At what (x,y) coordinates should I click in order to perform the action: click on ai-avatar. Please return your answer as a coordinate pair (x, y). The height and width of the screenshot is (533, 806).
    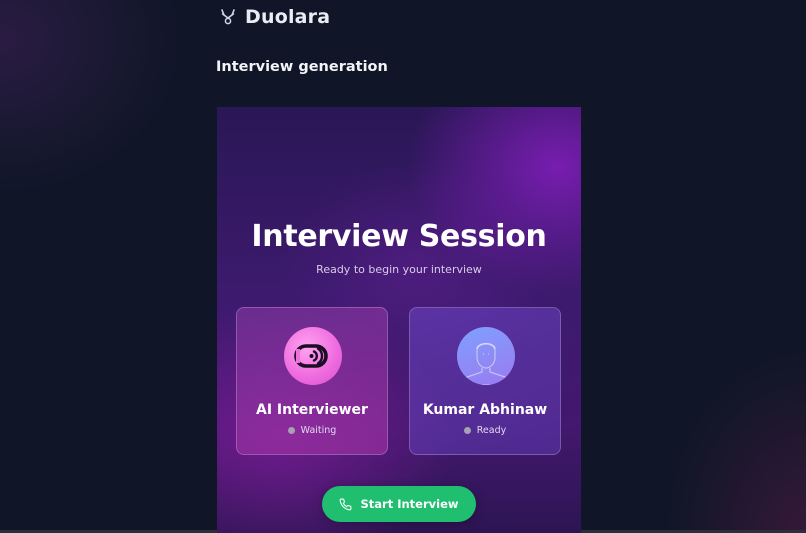
    Looking at the image, I should click on (313, 356).